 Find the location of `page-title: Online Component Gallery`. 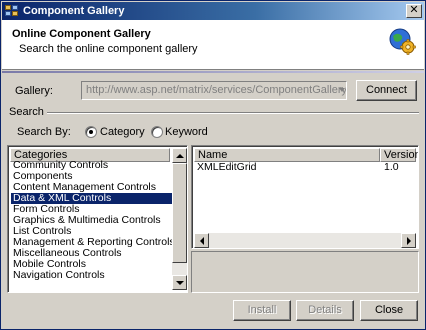

page-title: Online Component Gallery is located at coordinates (81, 34).